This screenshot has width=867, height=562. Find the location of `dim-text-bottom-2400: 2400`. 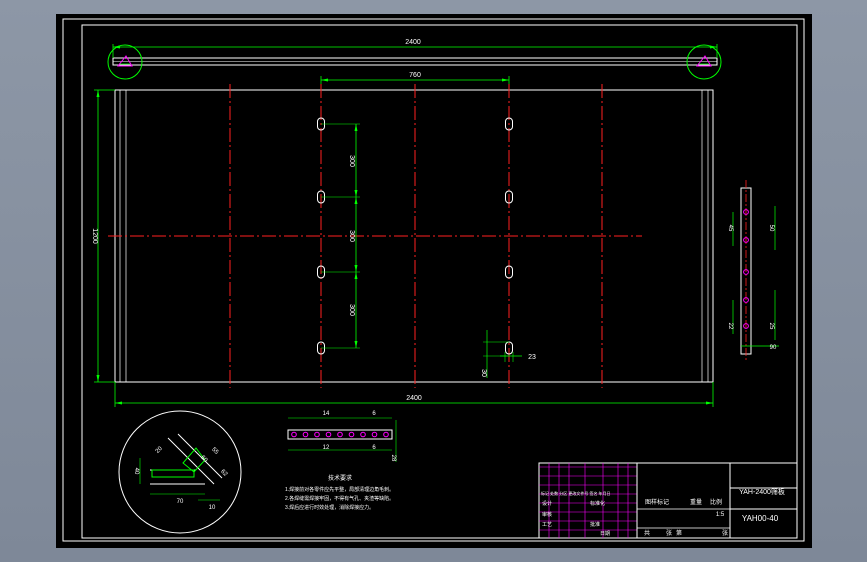

dim-text-bottom-2400: 2400 is located at coordinates (414, 398).